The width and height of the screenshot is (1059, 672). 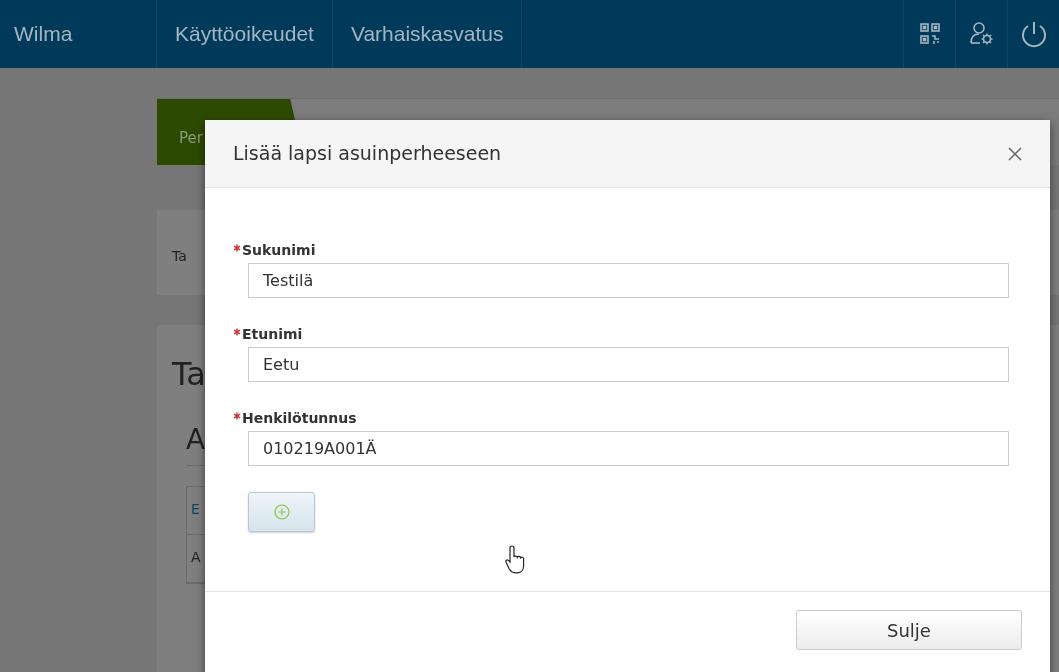 What do you see at coordinates (189, 374) in the screenshot?
I see `heading: Ta` at bounding box center [189, 374].